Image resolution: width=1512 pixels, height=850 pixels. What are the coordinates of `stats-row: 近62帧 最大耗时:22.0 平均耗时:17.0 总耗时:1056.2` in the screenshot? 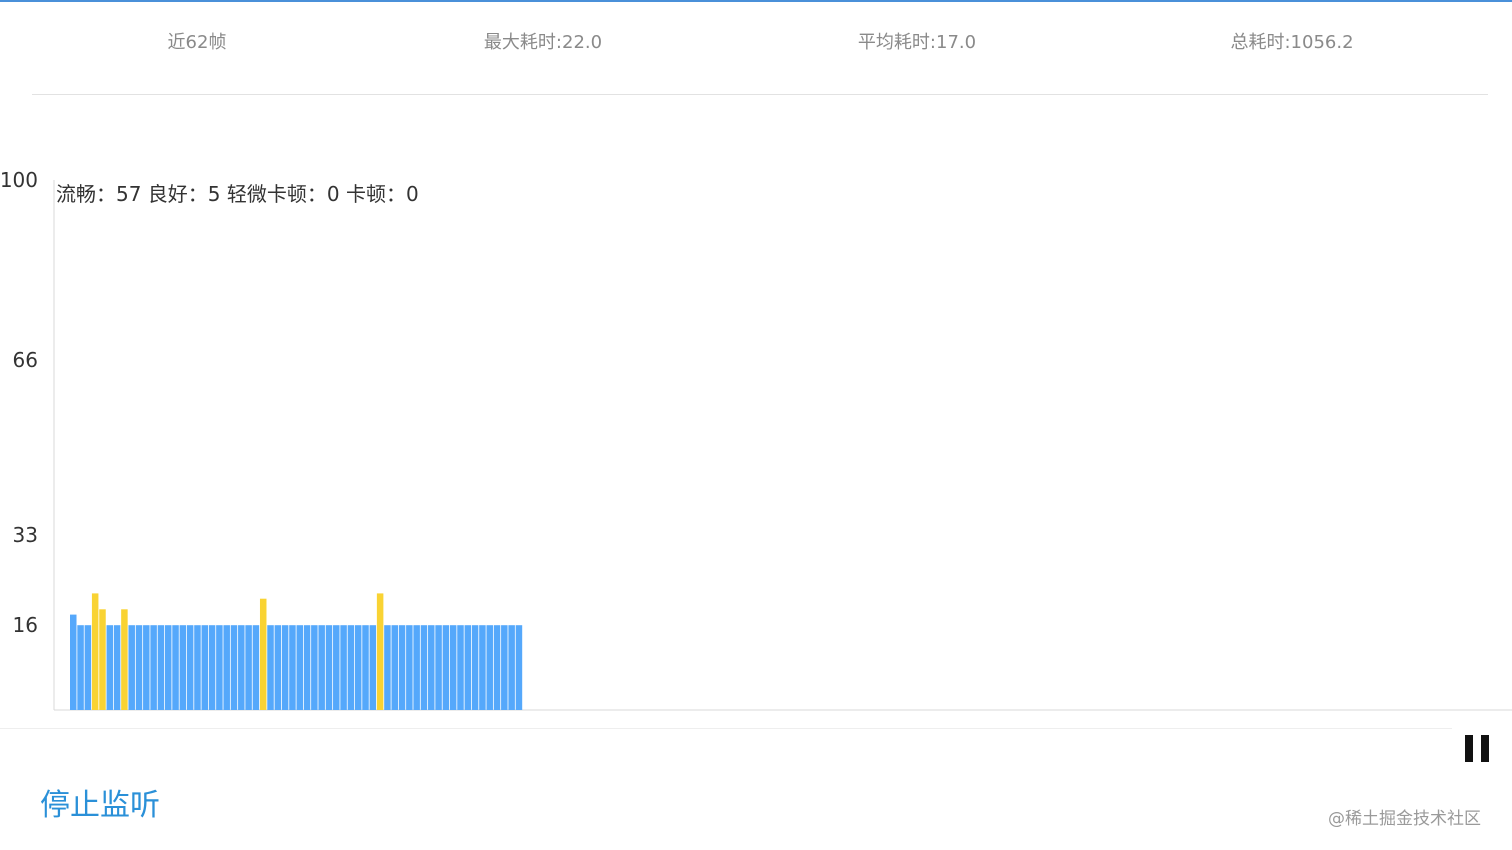 It's located at (756, 46).